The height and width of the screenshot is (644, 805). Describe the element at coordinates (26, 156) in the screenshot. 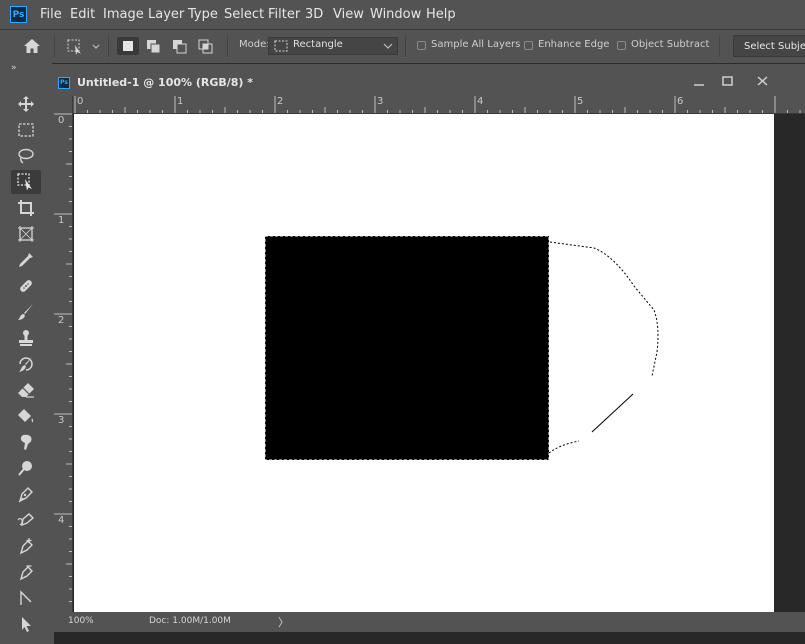

I see `lasso-tool` at that location.